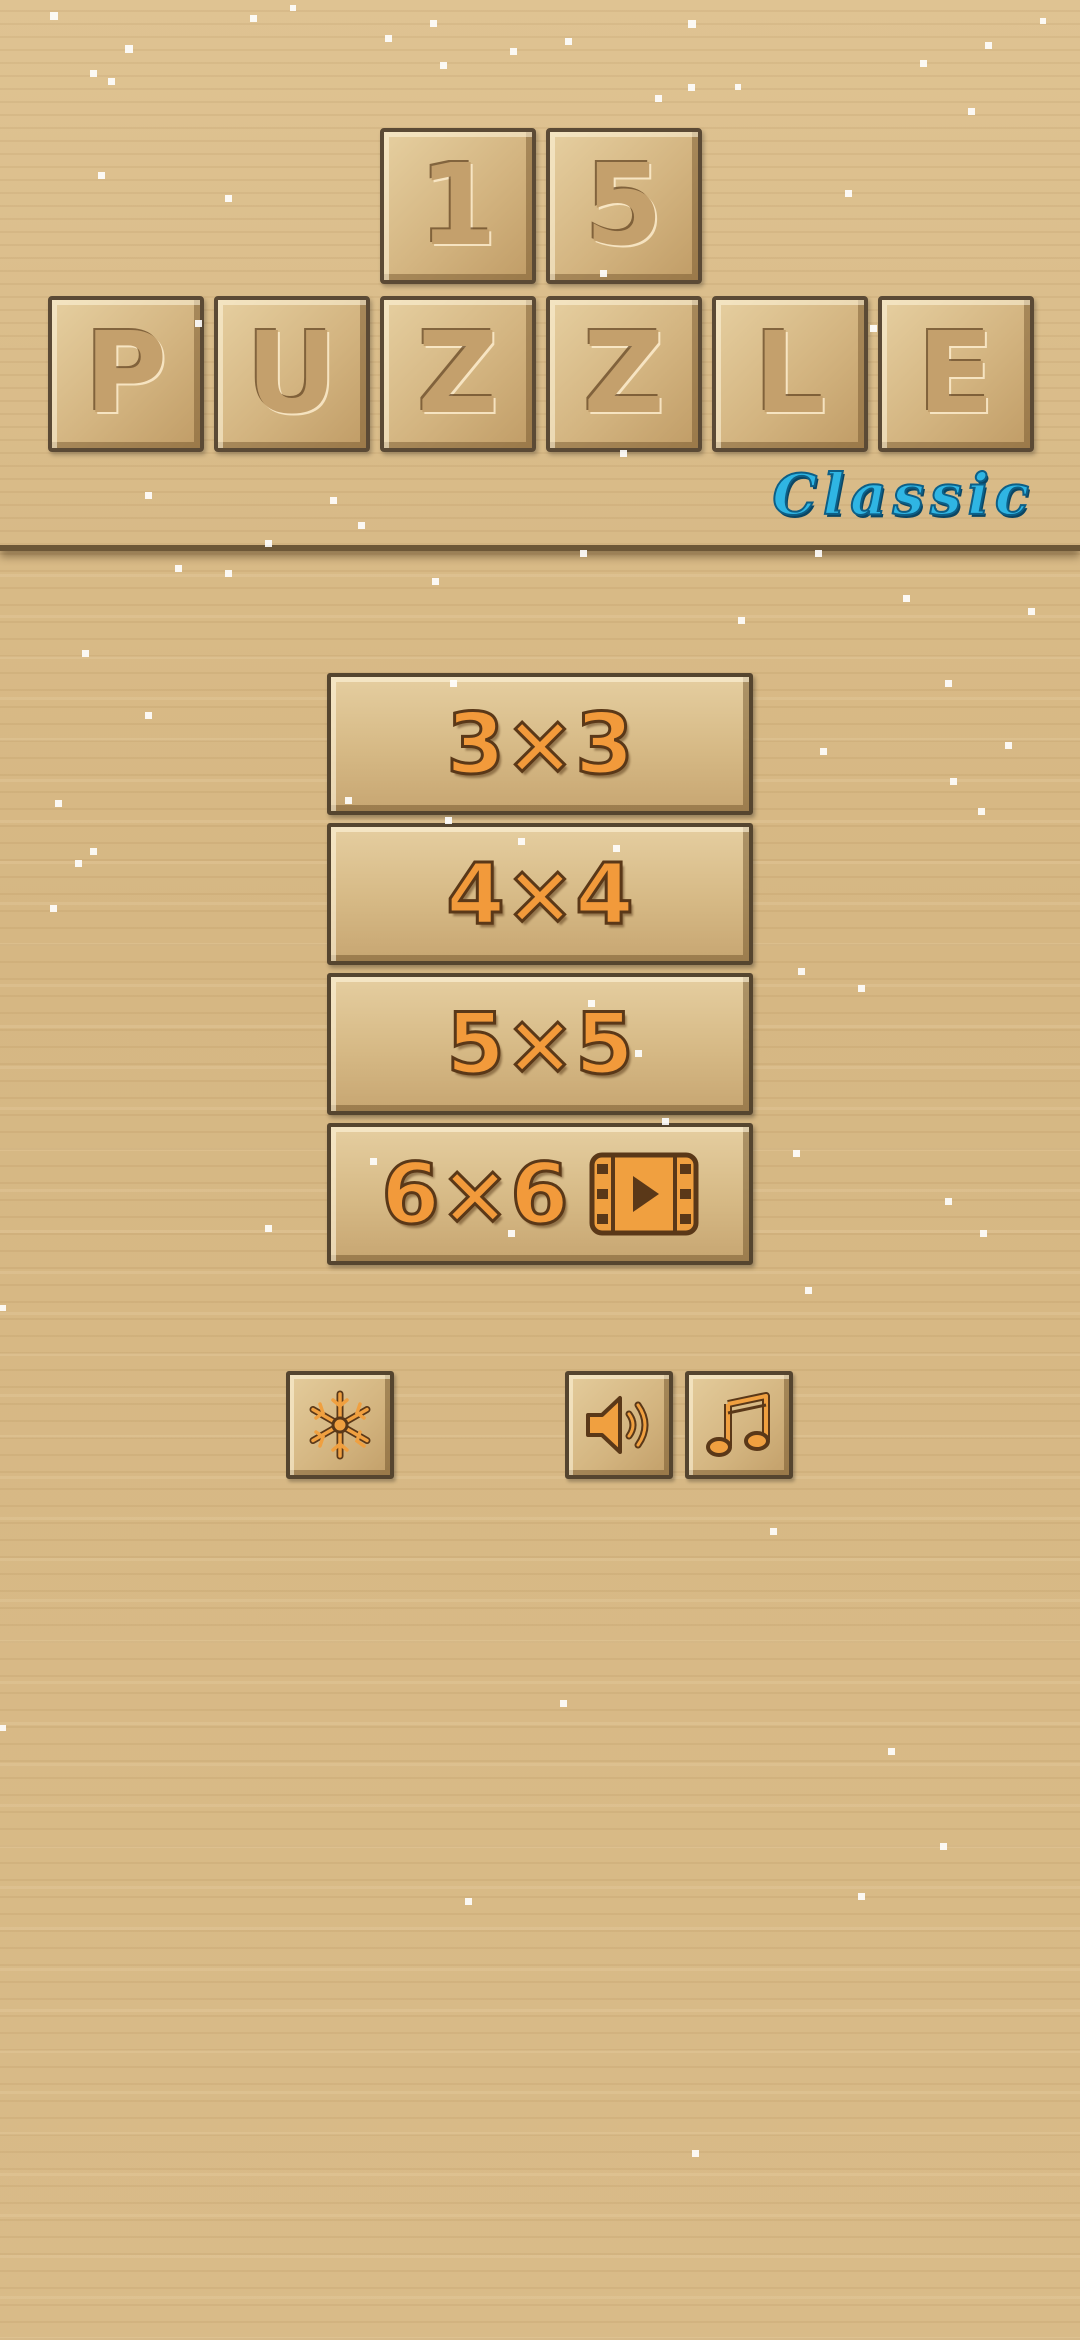  Describe the element at coordinates (475, 1194) in the screenshot. I see `mode-label: 6×6` at that location.